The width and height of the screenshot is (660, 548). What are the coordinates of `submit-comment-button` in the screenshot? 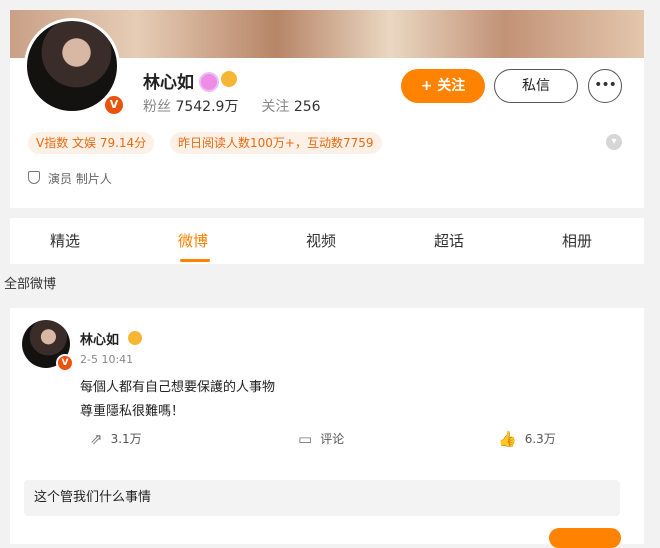 It's located at (585, 538).